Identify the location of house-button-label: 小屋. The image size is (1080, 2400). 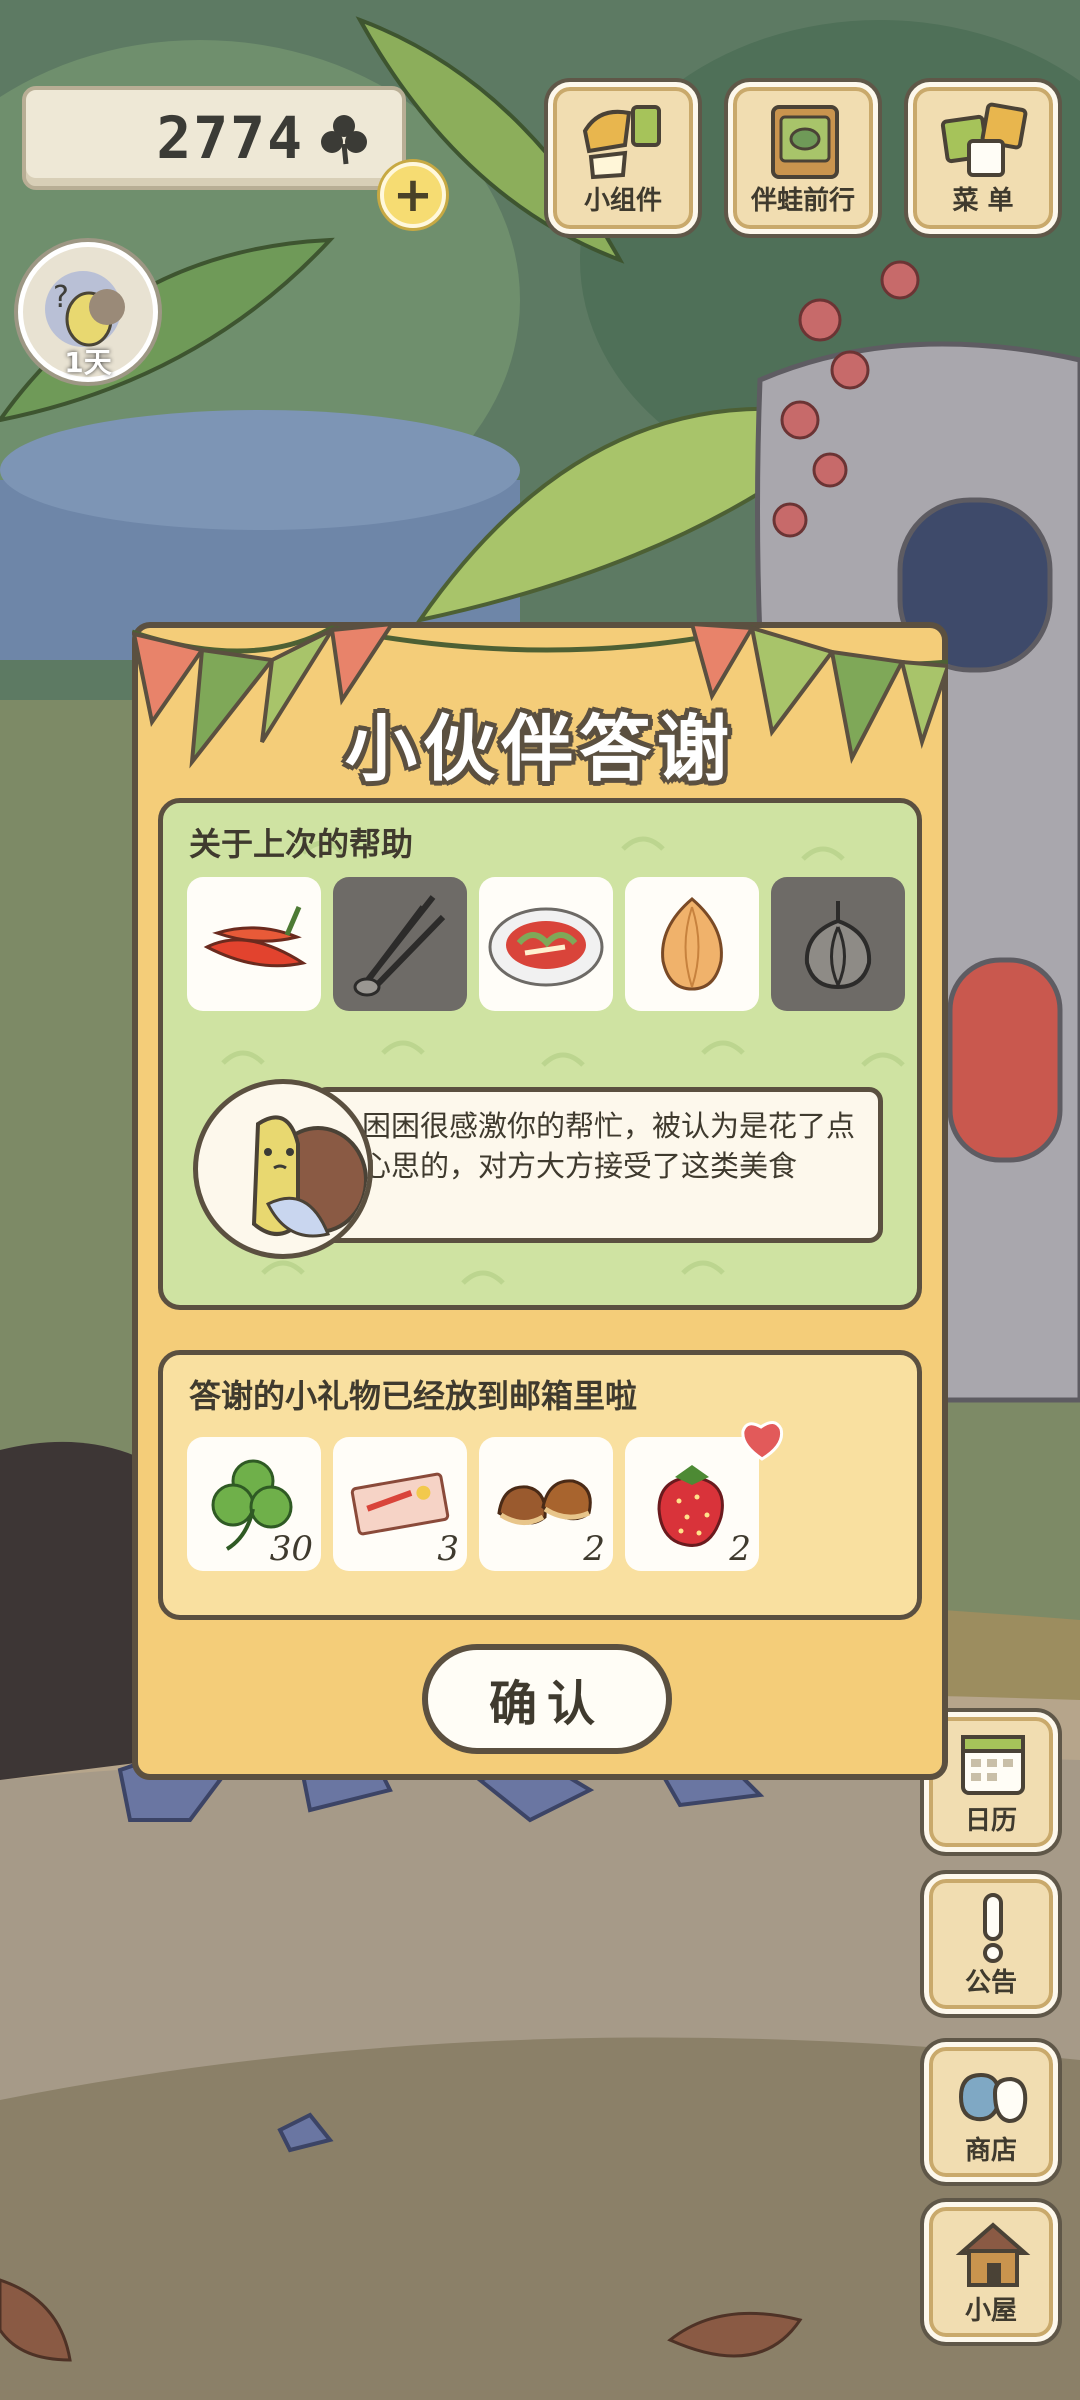
(990, 2311).